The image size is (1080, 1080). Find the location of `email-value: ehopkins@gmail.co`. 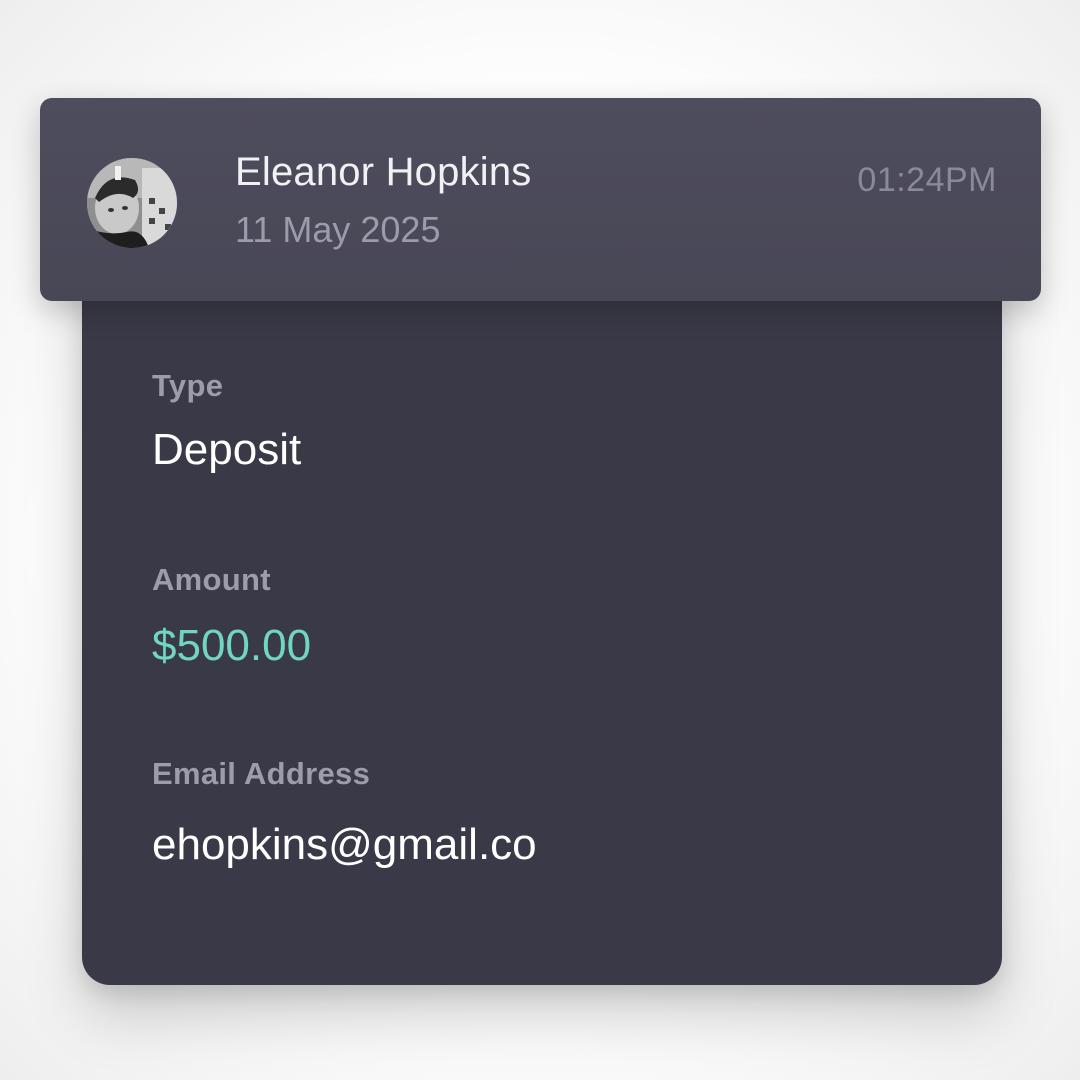

email-value: ehopkins@gmail.co is located at coordinates (344, 845).